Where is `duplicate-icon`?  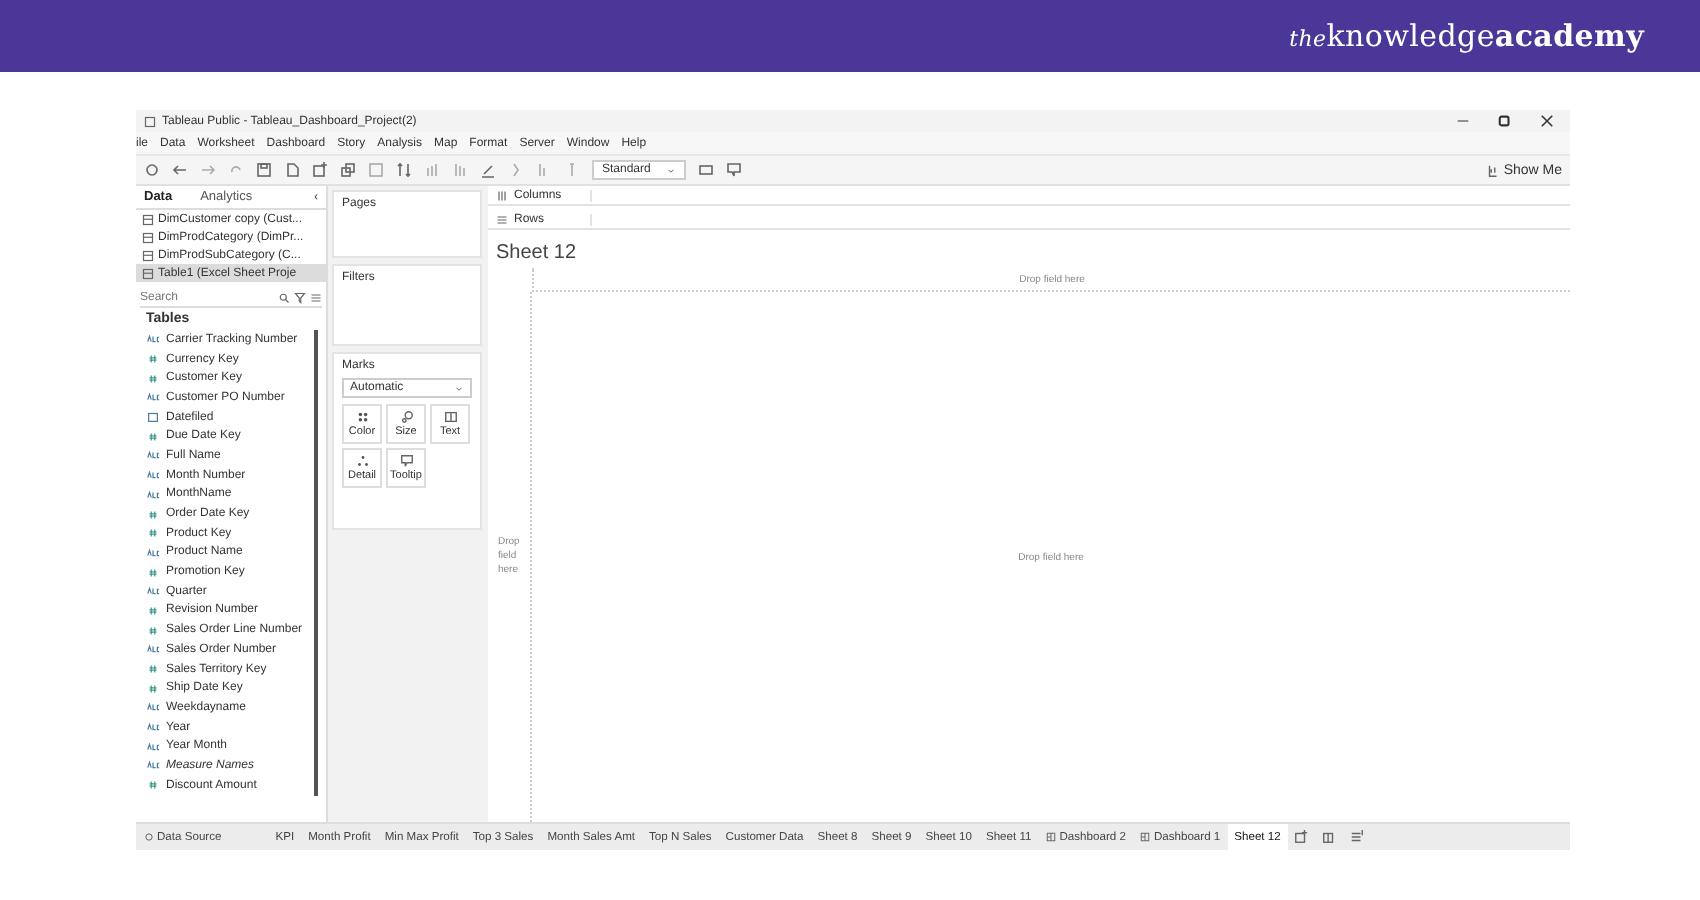
duplicate-icon is located at coordinates (348, 170).